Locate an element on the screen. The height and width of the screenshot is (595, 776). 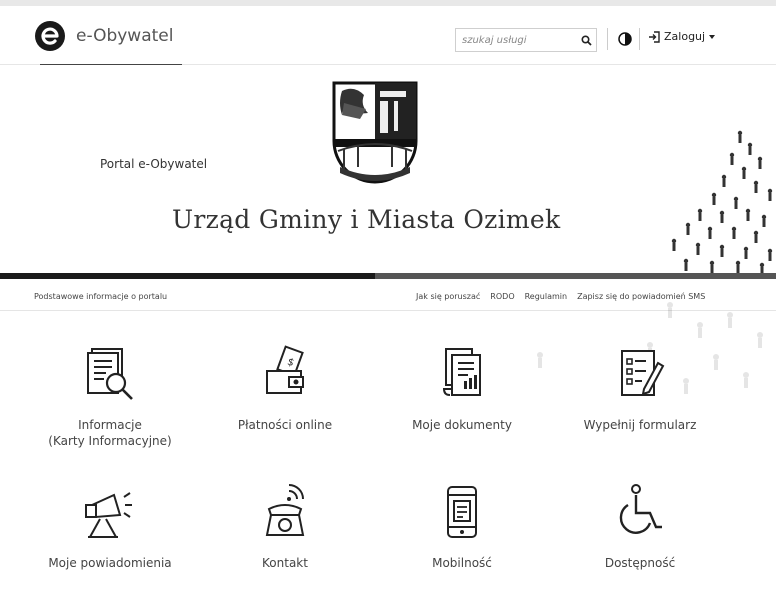
contrast-icon is located at coordinates (625, 39).